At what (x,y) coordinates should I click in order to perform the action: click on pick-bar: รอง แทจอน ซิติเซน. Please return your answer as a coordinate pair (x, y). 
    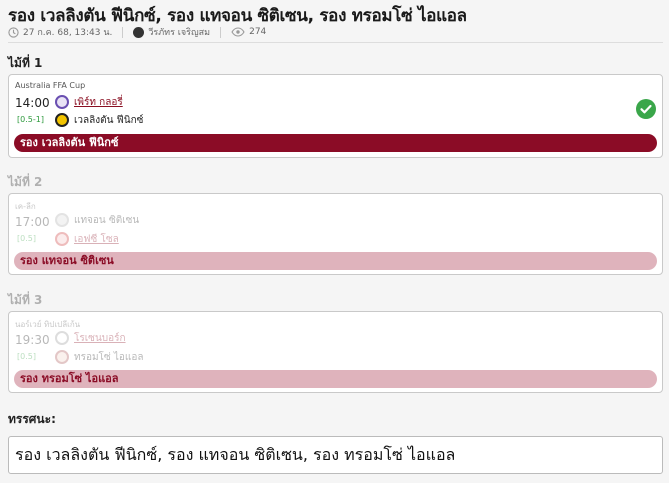
    Looking at the image, I should click on (335, 261).